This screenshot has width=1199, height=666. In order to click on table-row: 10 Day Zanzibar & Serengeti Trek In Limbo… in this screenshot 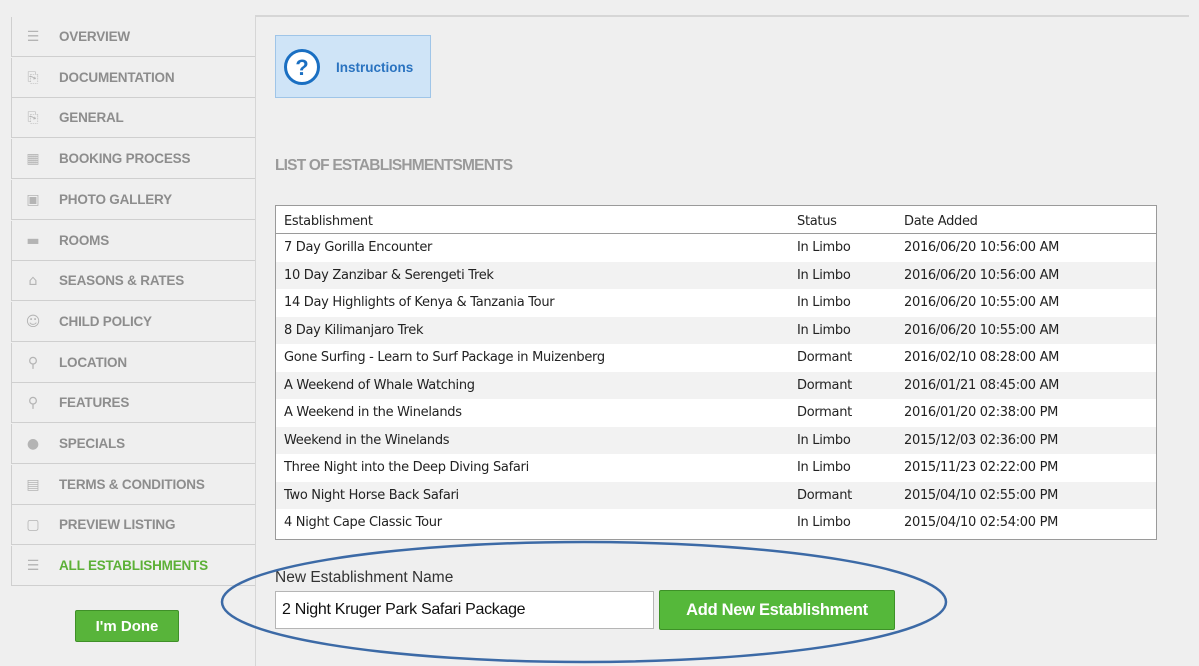, I will do `click(716, 275)`.